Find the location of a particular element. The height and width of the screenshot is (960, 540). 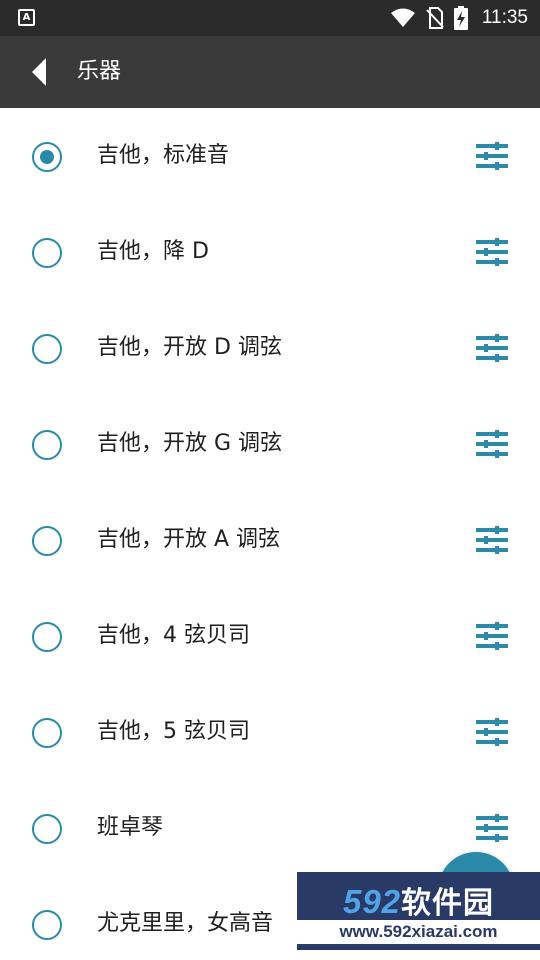

instrument-row: 吉他，开放 D 调弦 is located at coordinates (270, 348).